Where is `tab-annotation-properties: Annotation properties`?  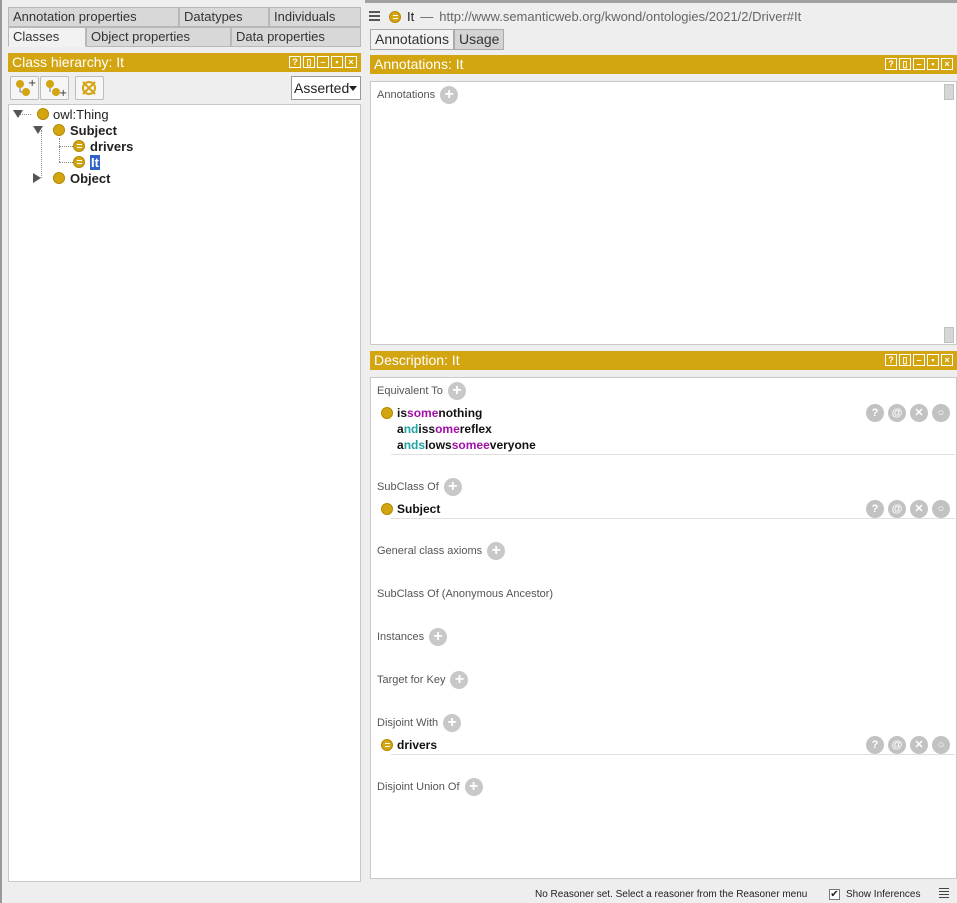
tab-annotation-properties: Annotation properties is located at coordinates (93, 17).